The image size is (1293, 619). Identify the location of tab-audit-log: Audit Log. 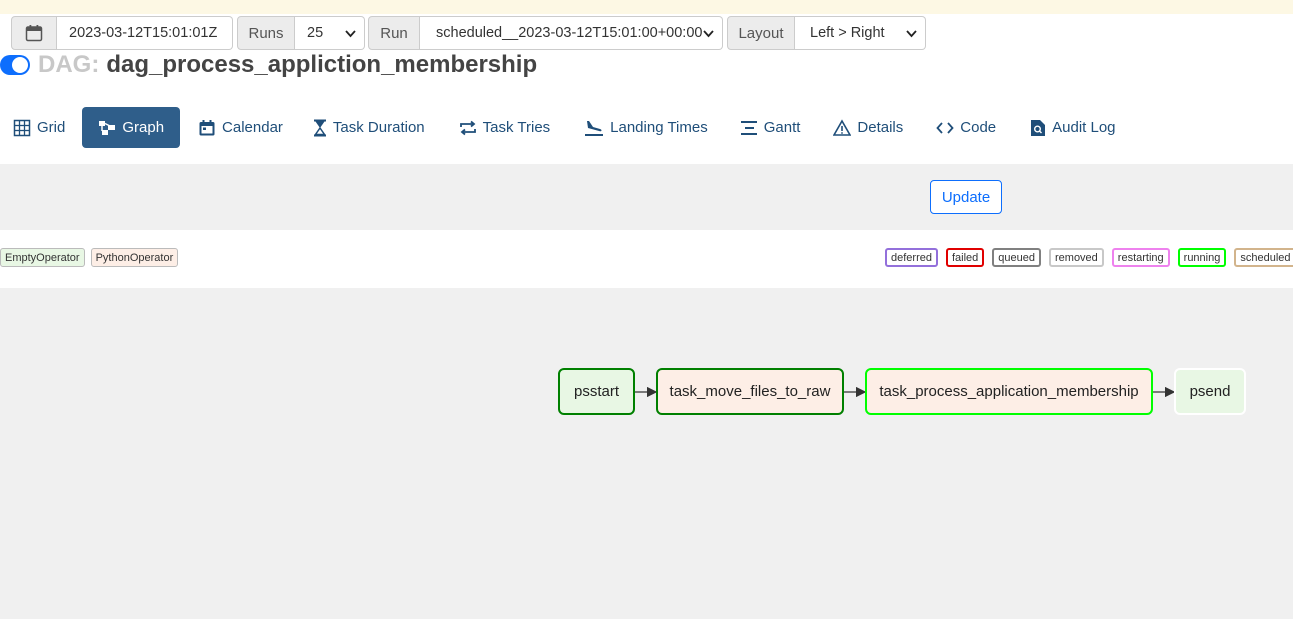
(1072, 127).